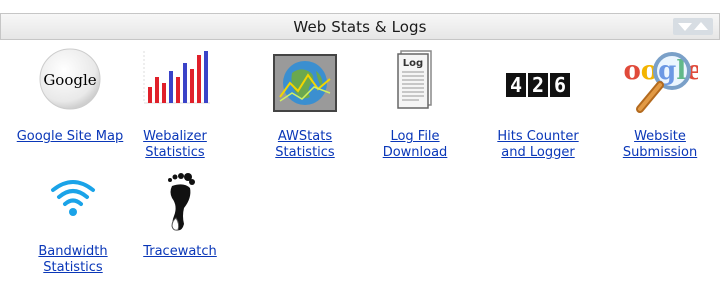 The image size is (722, 291). I want to click on bandwidth-statistics-link: Bandwidth Statistics, so click(73, 228).